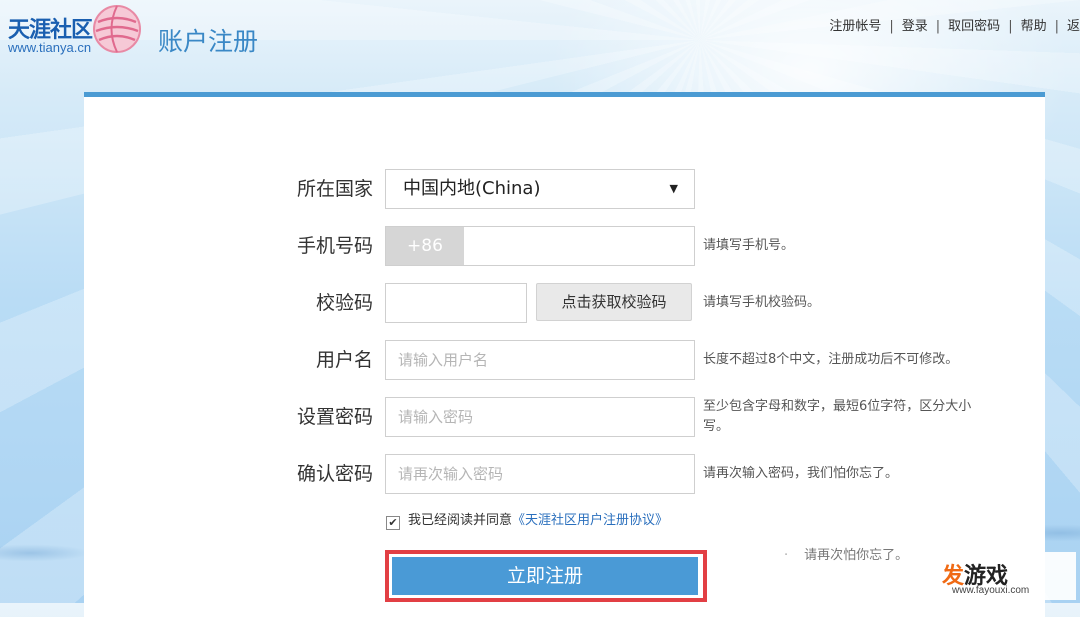 The width and height of the screenshot is (1080, 617). I want to click on country-row: 所在国家 中国内地(China) ▼, so click(564, 189).